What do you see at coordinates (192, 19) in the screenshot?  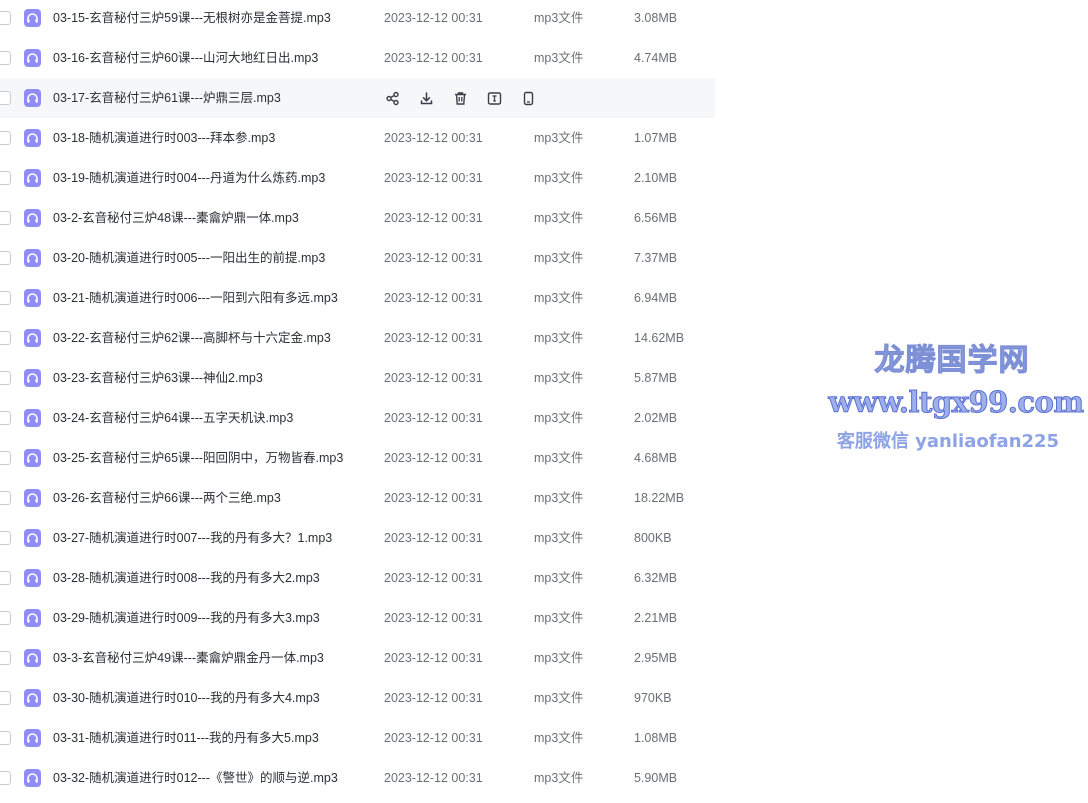 I see `file-name: 03-15-玄音秘付三炉59课---无根树亦是金菩提.mp3` at bounding box center [192, 19].